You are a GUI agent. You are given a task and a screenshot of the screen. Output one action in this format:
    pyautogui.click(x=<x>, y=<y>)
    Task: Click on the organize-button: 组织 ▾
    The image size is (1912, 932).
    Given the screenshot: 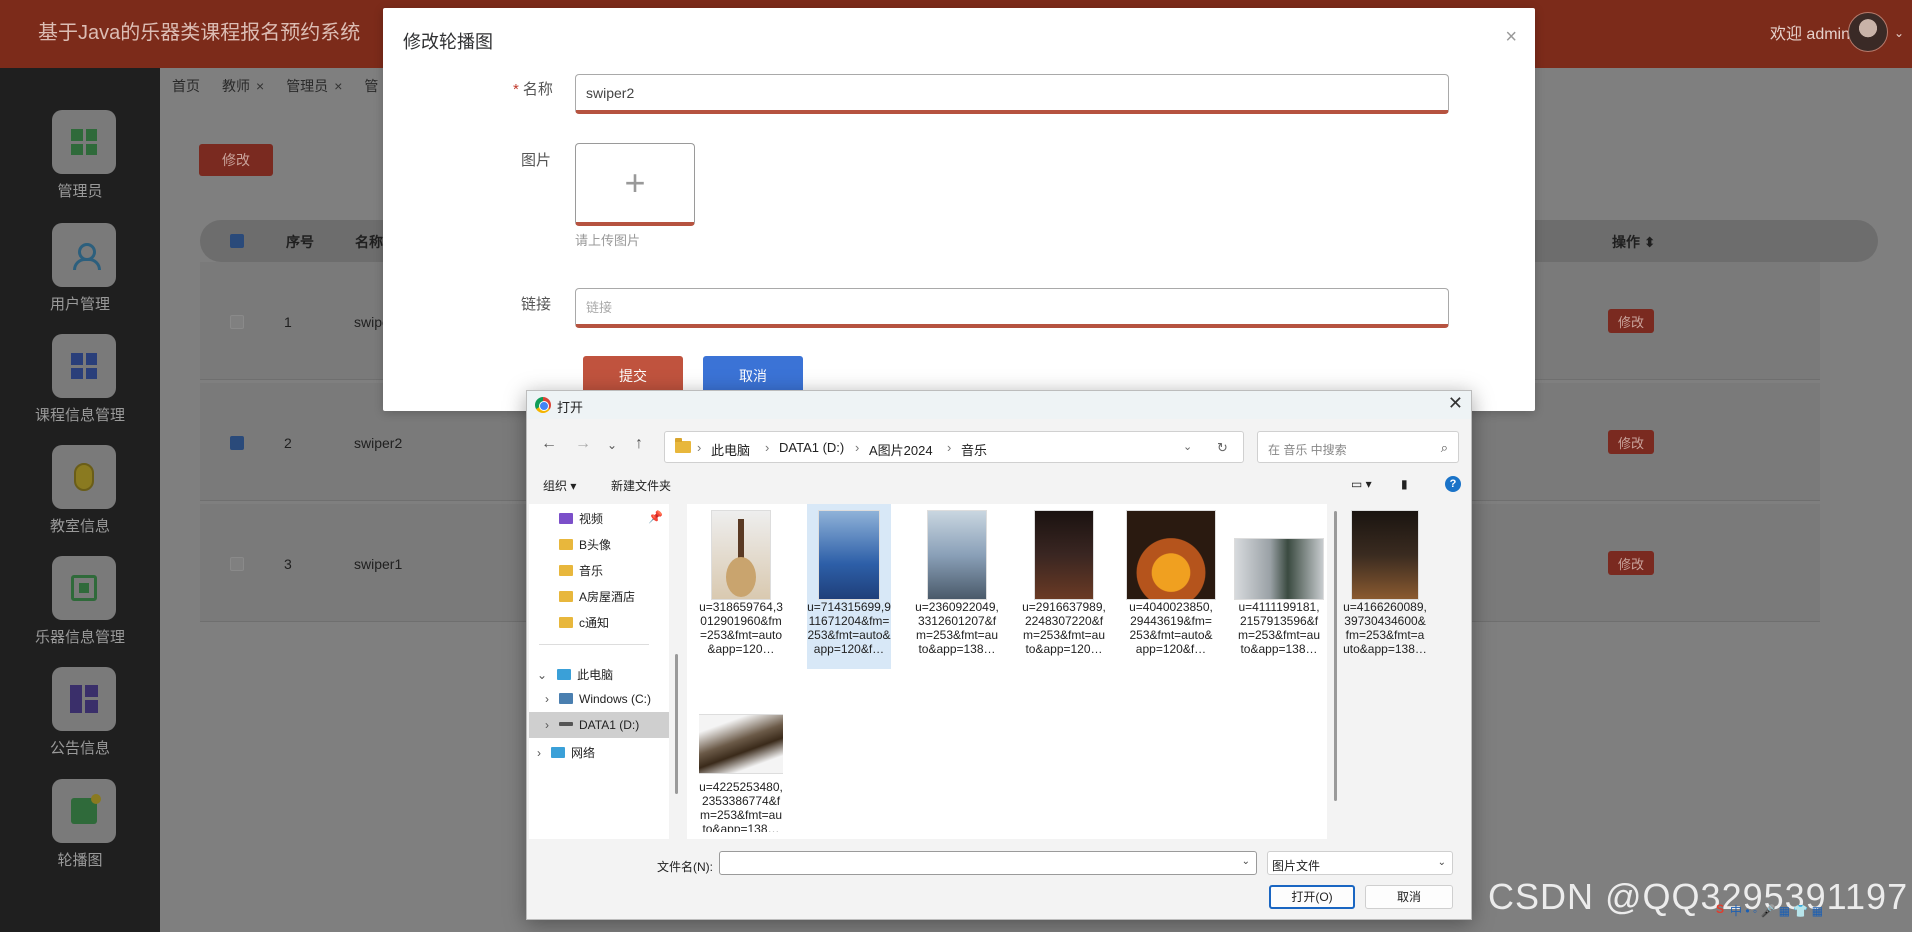 What is the action you would take?
    pyautogui.click(x=559, y=485)
    